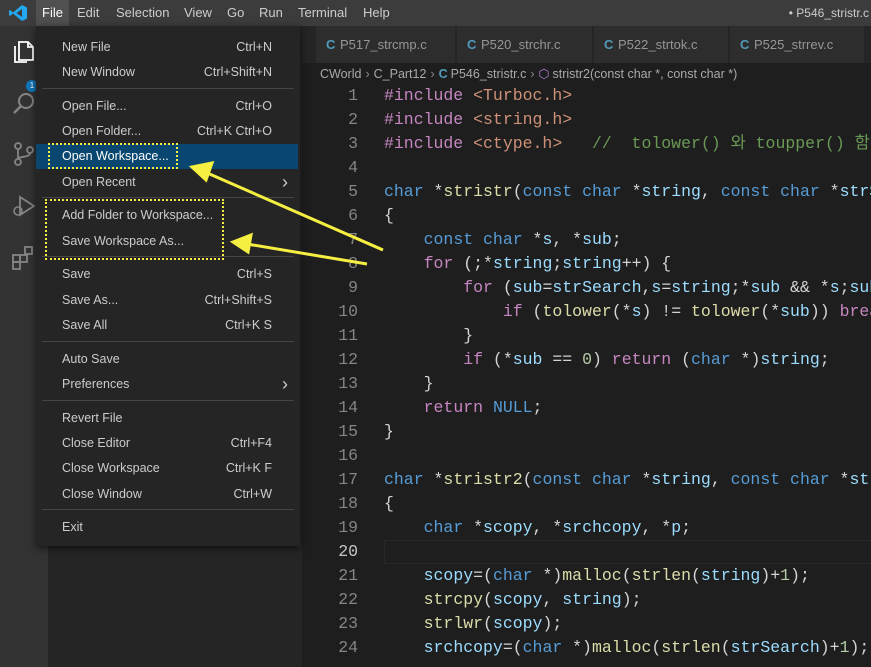 The width and height of the screenshot is (871, 667). I want to click on code-line: 1 #include <Turboc.h>, so click(586, 96).